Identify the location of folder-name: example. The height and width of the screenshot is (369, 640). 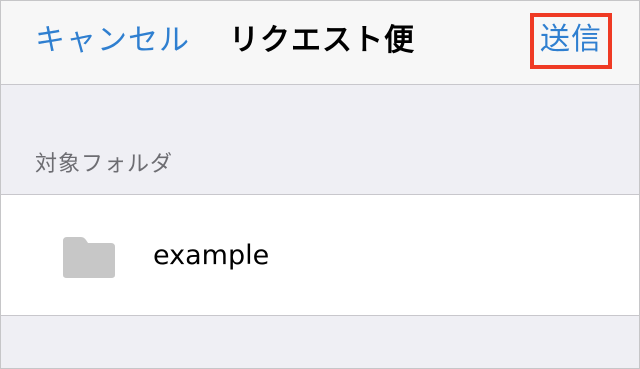
(211, 255).